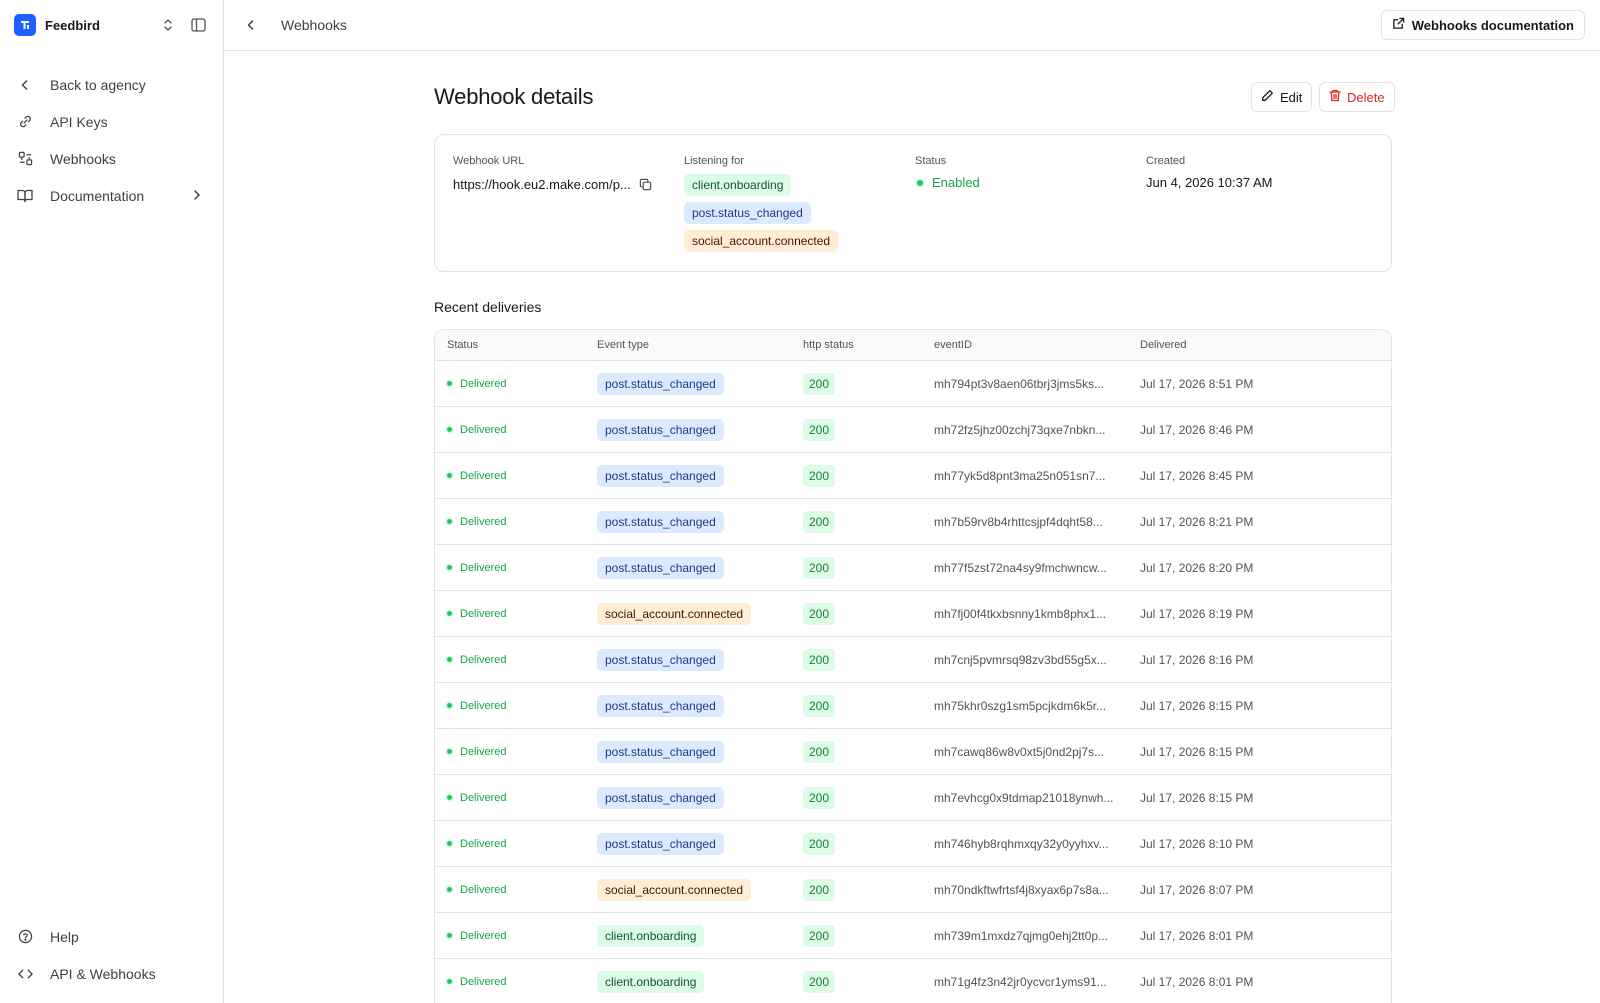 The width and height of the screenshot is (1600, 1003). I want to click on event-type-tag: social_account.connected, so click(674, 889).